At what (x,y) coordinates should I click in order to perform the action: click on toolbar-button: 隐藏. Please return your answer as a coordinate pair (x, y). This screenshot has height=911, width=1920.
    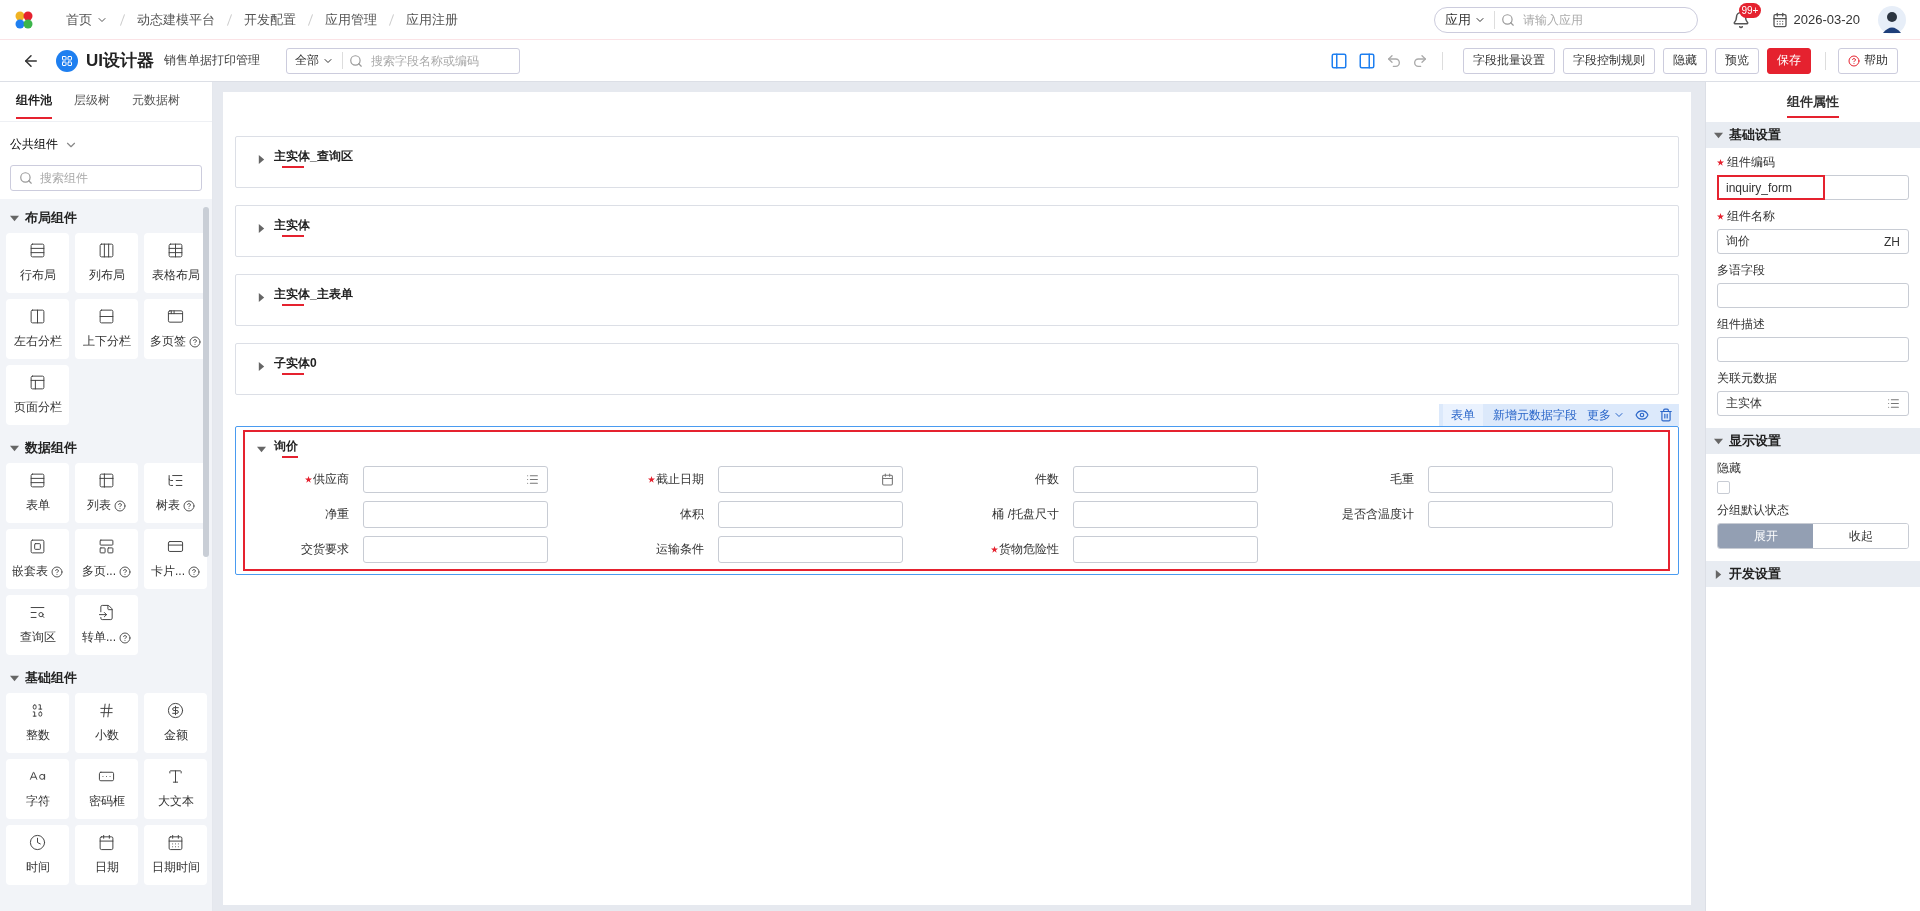
    Looking at the image, I should click on (1685, 60).